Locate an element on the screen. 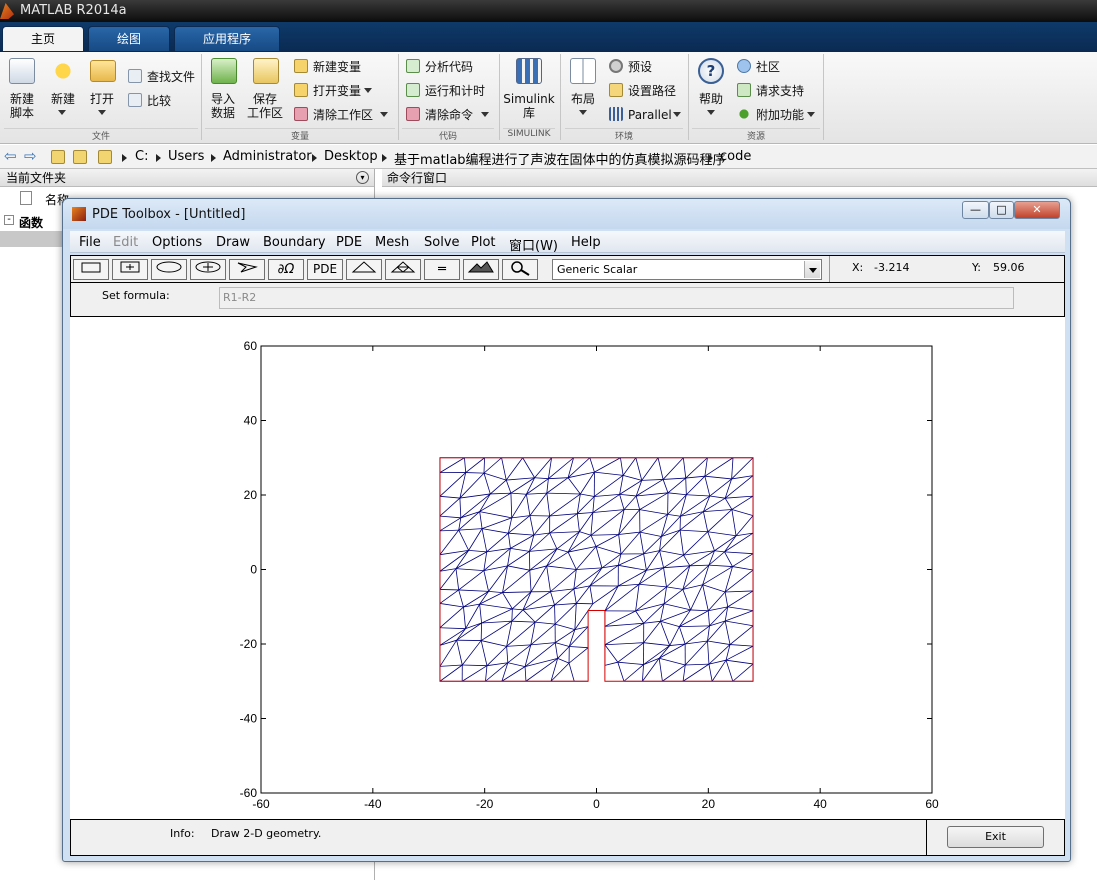  open-button: 打开 is located at coordinates (102, 99).